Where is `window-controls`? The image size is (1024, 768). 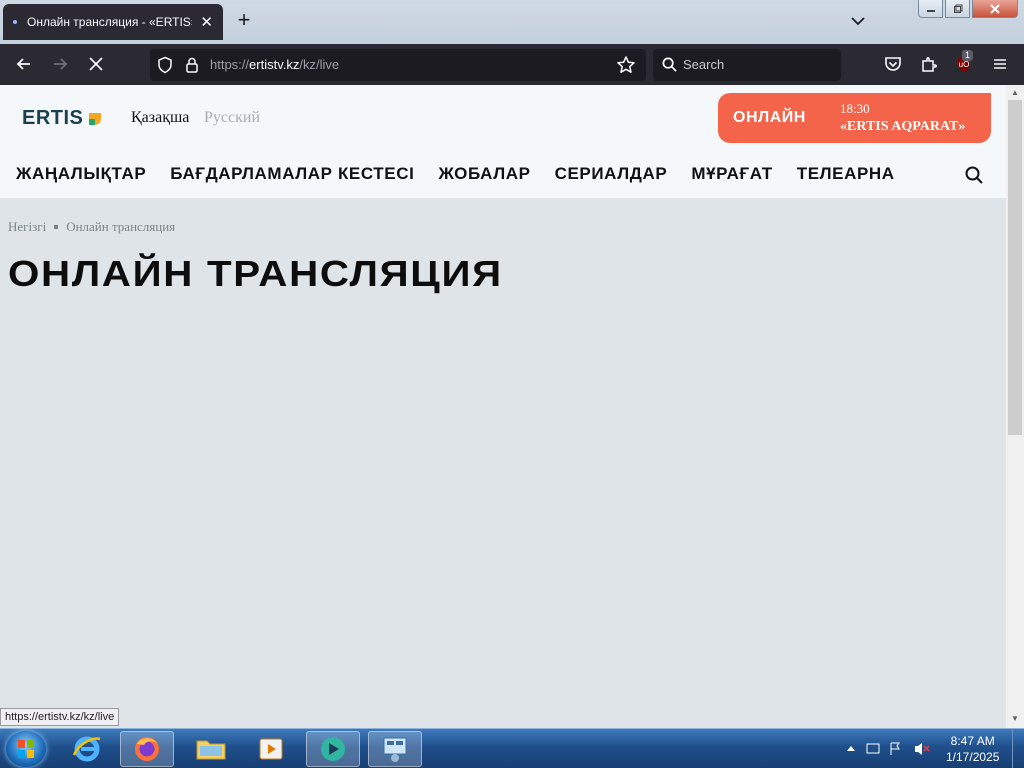 window-controls is located at coordinates (968, 9).